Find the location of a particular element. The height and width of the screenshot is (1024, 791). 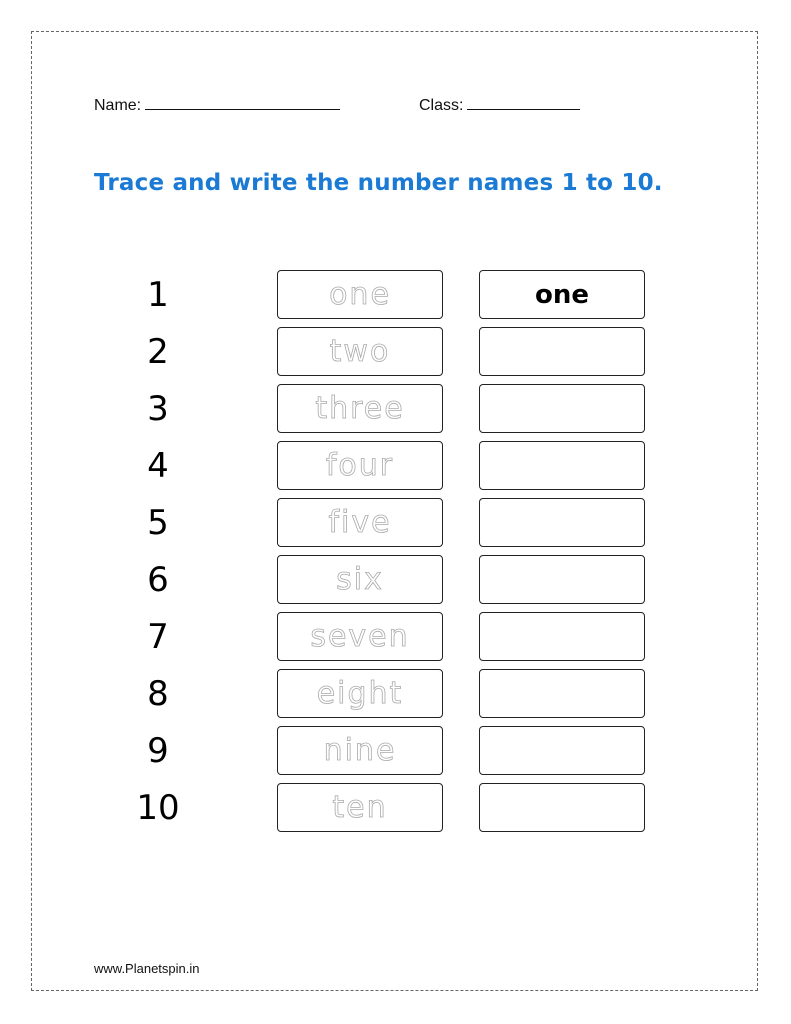

trace-word: seven is located at coordinates (360, 636).